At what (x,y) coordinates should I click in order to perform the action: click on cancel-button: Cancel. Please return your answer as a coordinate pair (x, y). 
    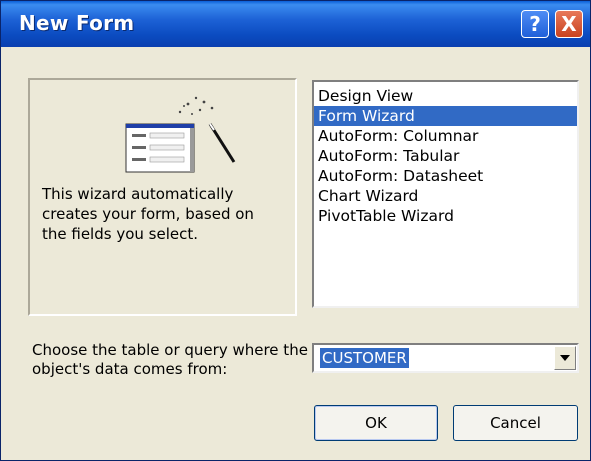
    Looking at the image, I should click on (515, 423).